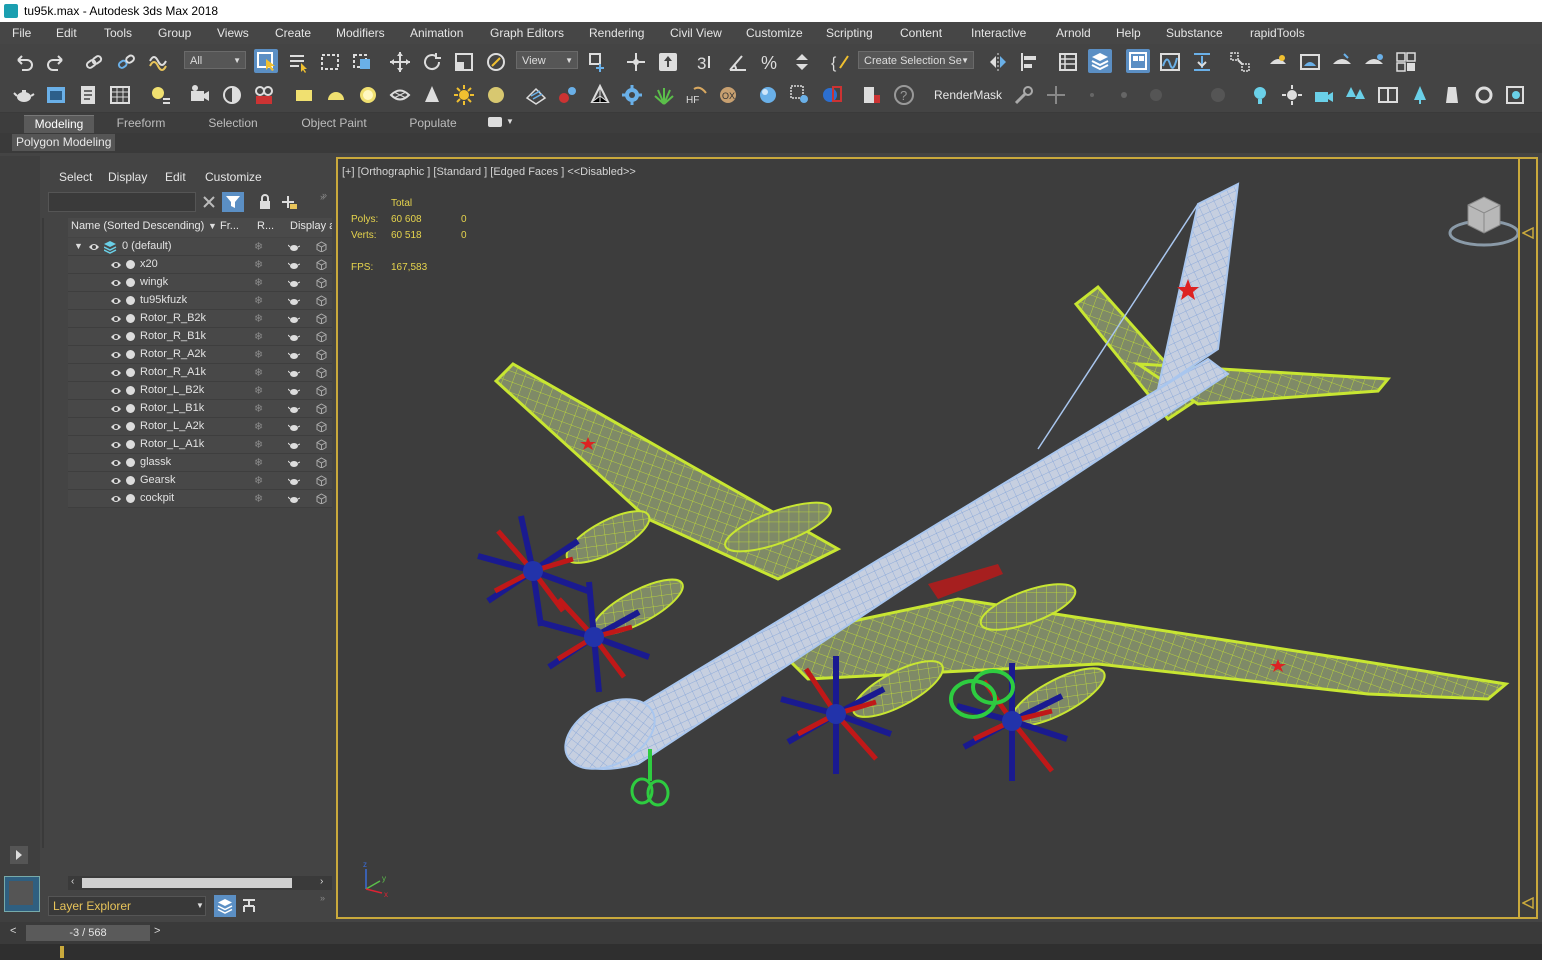 This screenshot has width=1542, height=960. What do you see at coordinates (158, 62) in the screenshot?
I see `bind-space-warp-icon` at bounding box center [158, 62].